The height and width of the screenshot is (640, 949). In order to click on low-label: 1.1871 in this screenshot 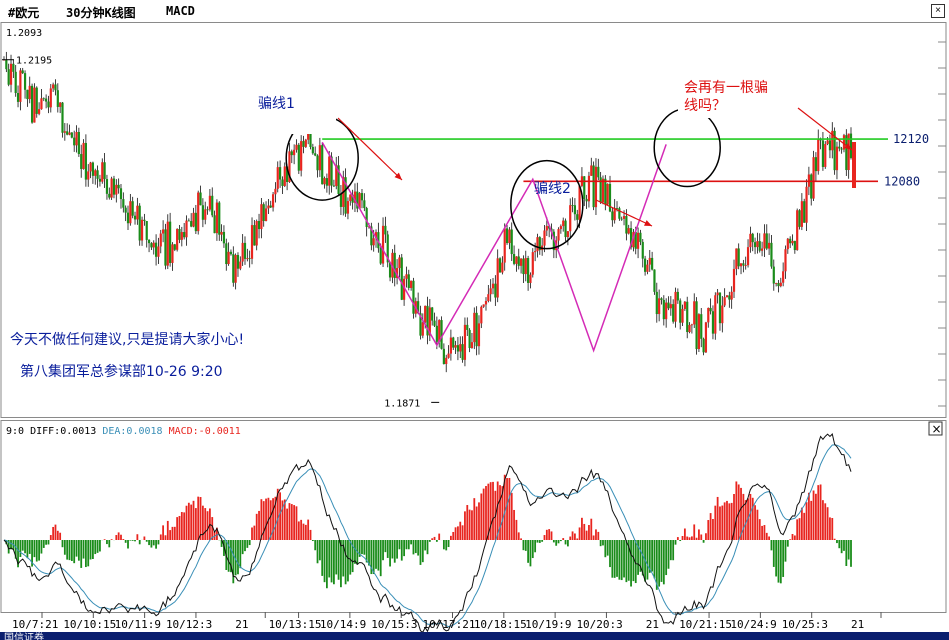, I will do `click(402, 403)`.